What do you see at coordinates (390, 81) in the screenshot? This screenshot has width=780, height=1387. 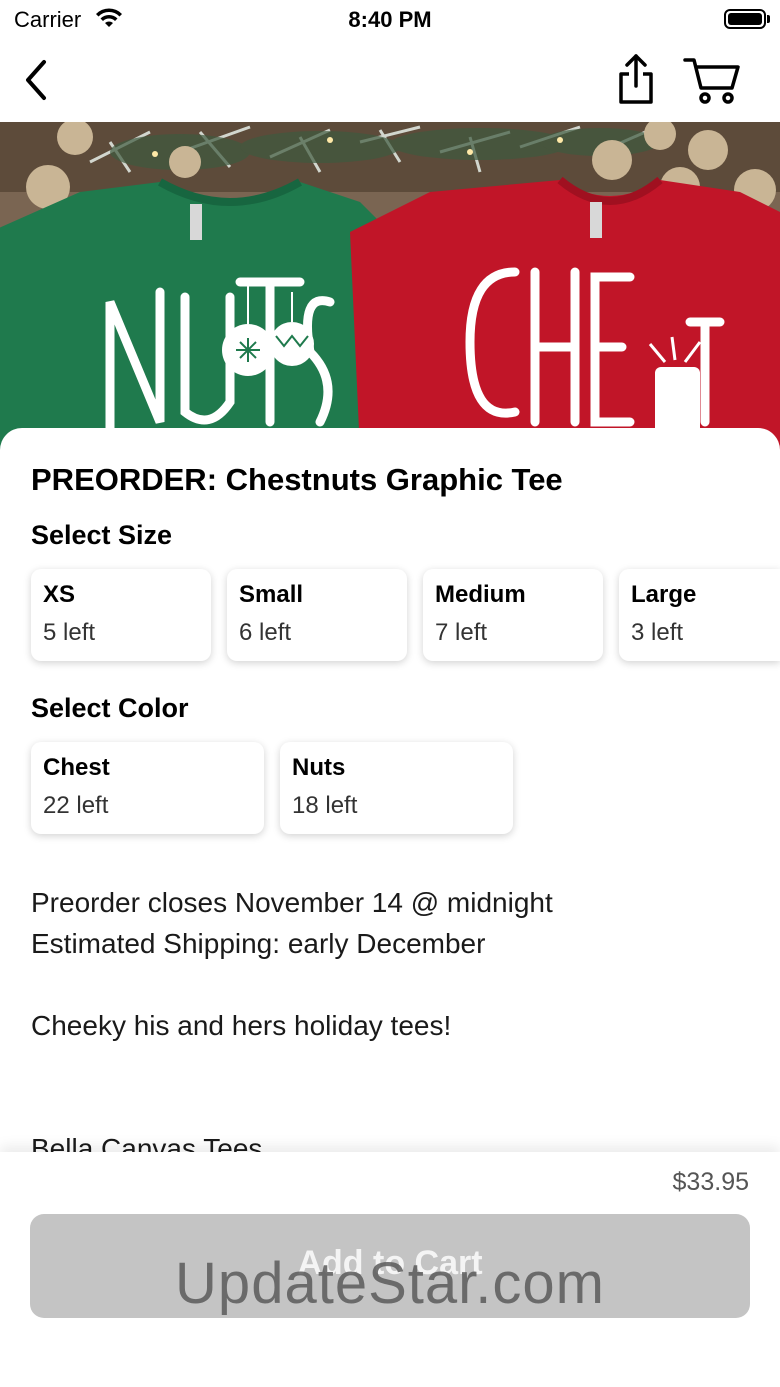 I see `navigation-bar` at bounding box center [390, 81].